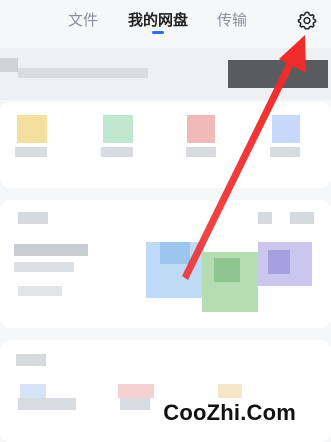 The height and width of the screenshot is (442, 331). What do you see at coordinates (229, 412) in the screenshot?
I see `watermark-text: CooZhi.Com` at bounding box center [229, 412].